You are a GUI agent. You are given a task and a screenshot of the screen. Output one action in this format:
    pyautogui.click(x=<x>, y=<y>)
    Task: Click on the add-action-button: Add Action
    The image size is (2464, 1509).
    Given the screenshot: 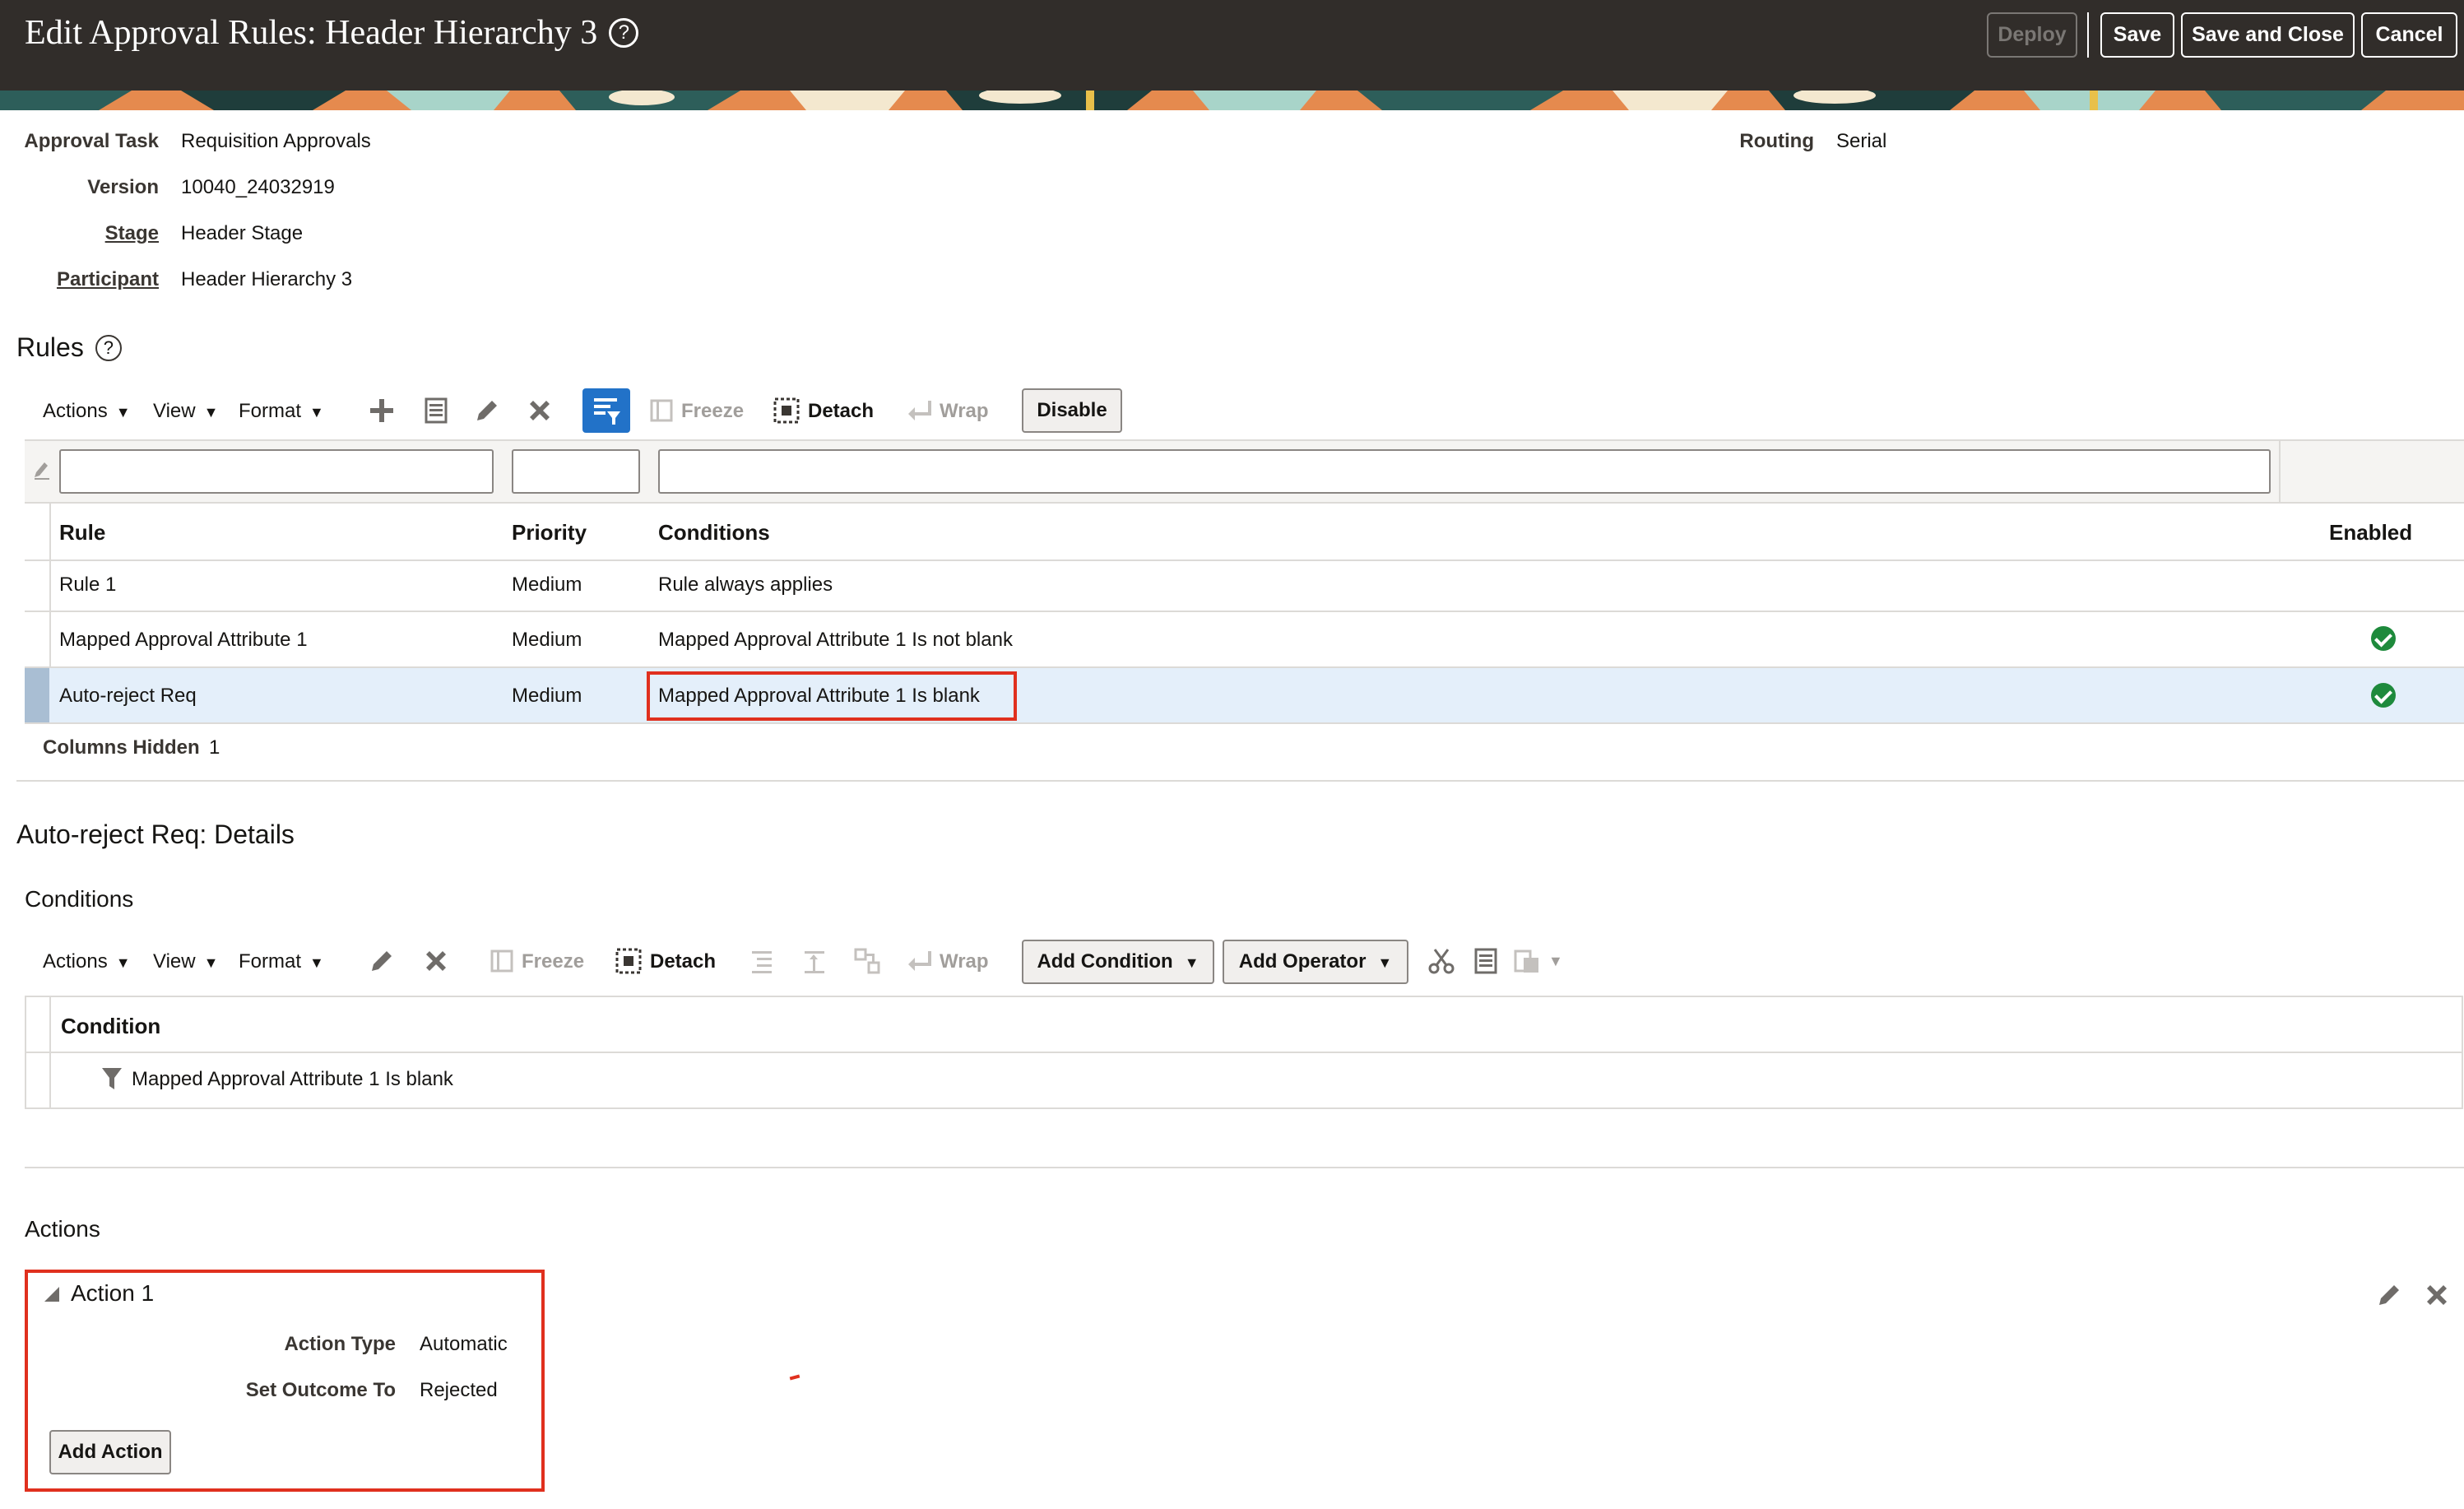 What is the action you would take?
    pyautogui.click(x=110, y=1452)
    